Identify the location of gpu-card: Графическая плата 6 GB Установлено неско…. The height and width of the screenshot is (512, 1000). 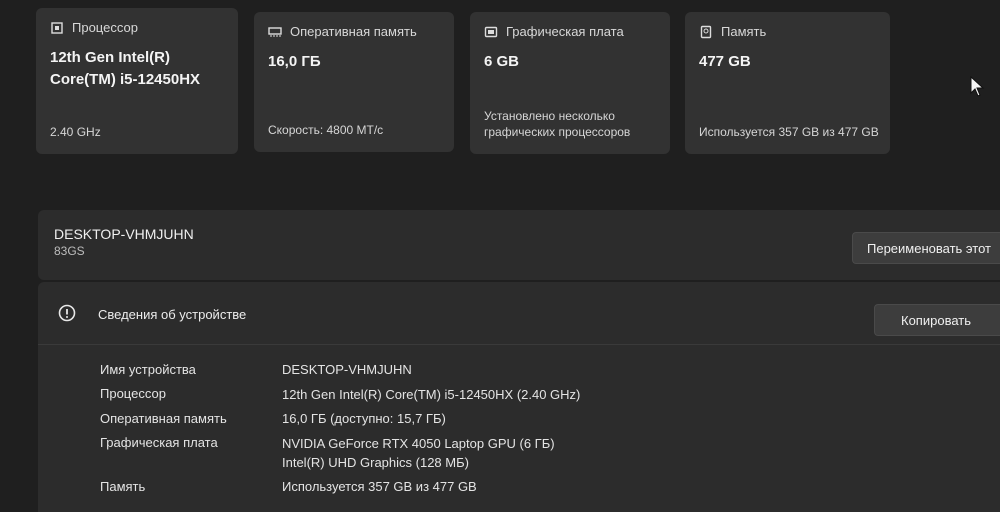
(570, 83).